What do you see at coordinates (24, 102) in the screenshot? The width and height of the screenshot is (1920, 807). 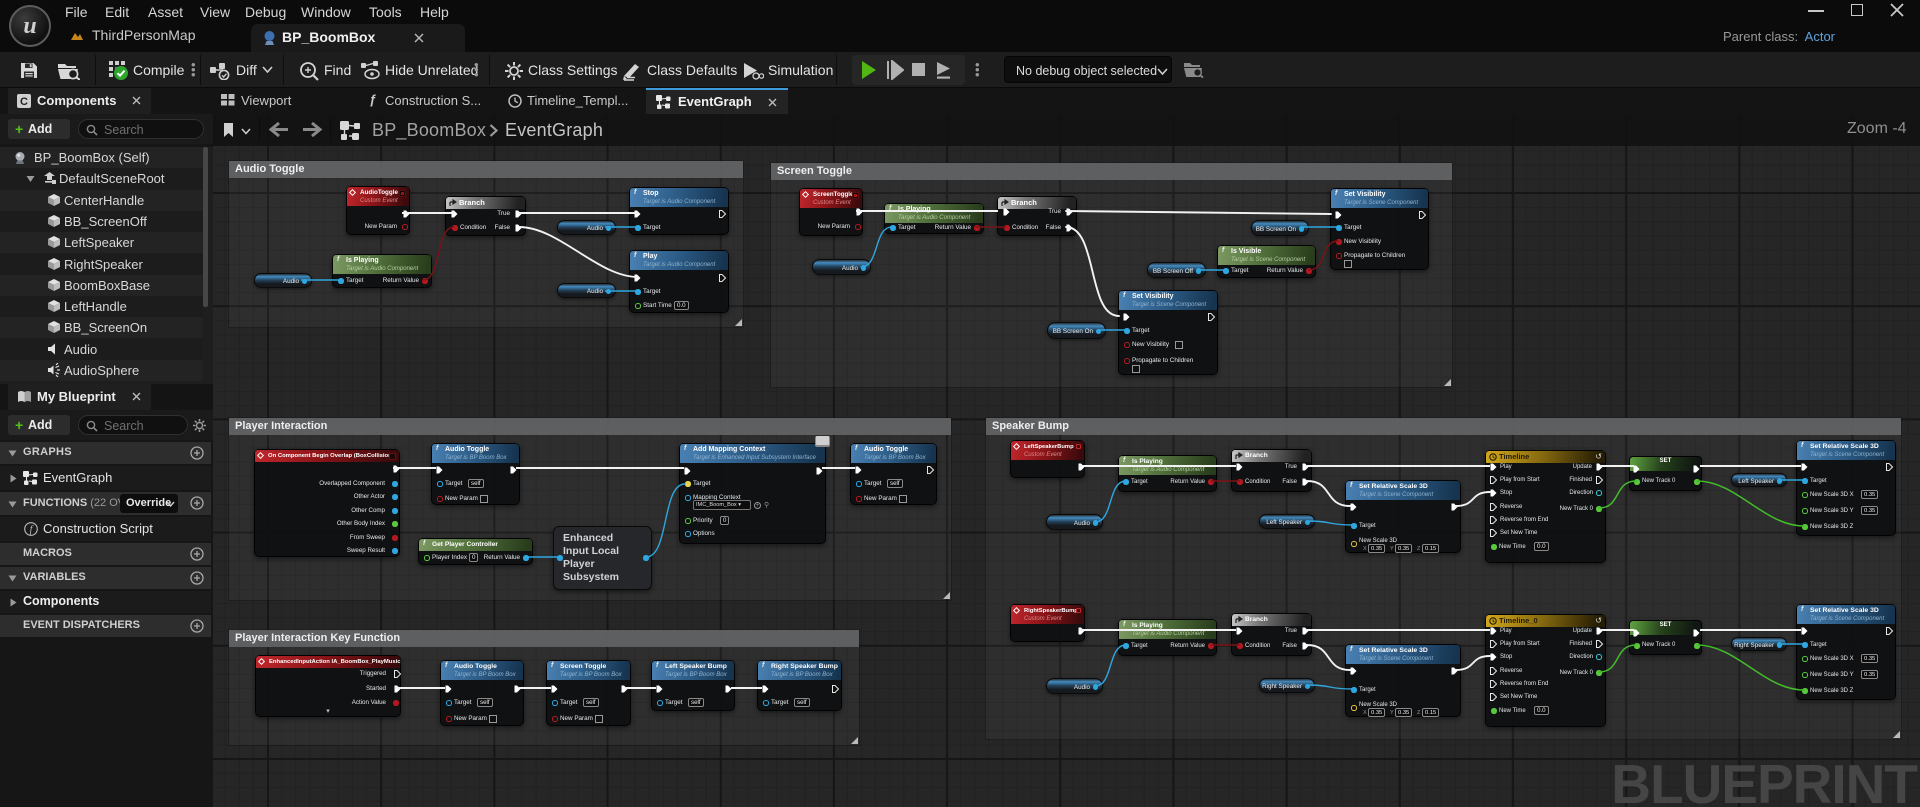 I see `svg-text: C` at bounding box center [24, 102].